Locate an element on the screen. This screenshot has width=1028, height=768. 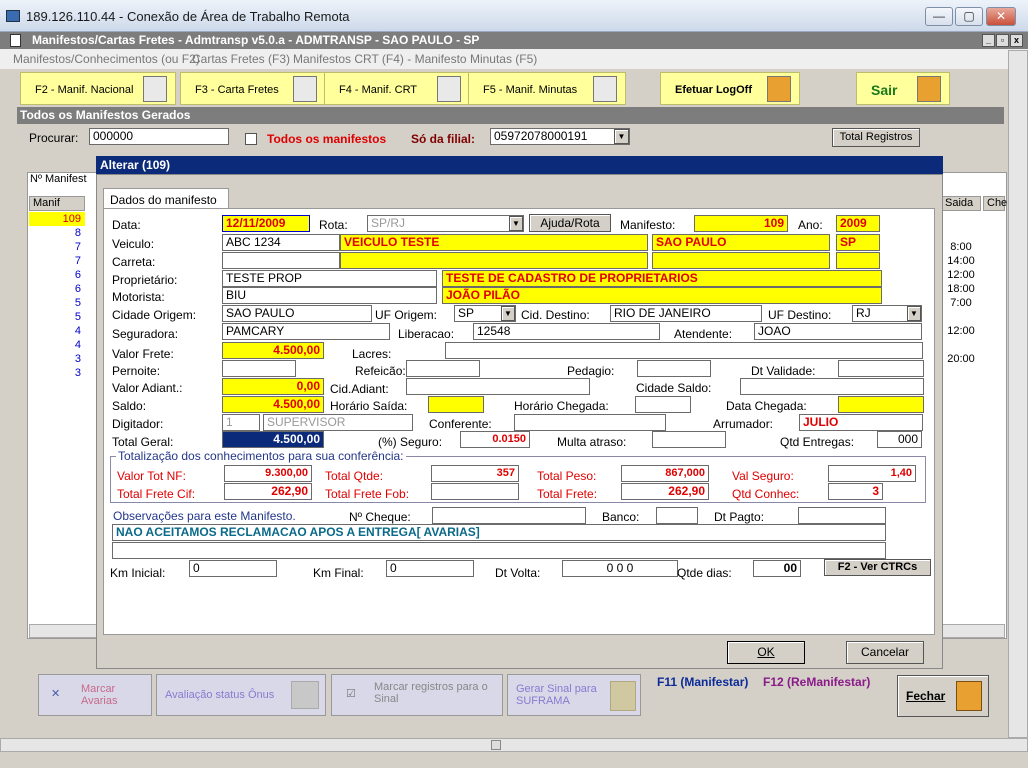
maximize-button: ▢ is located at coordinates (969, 16).